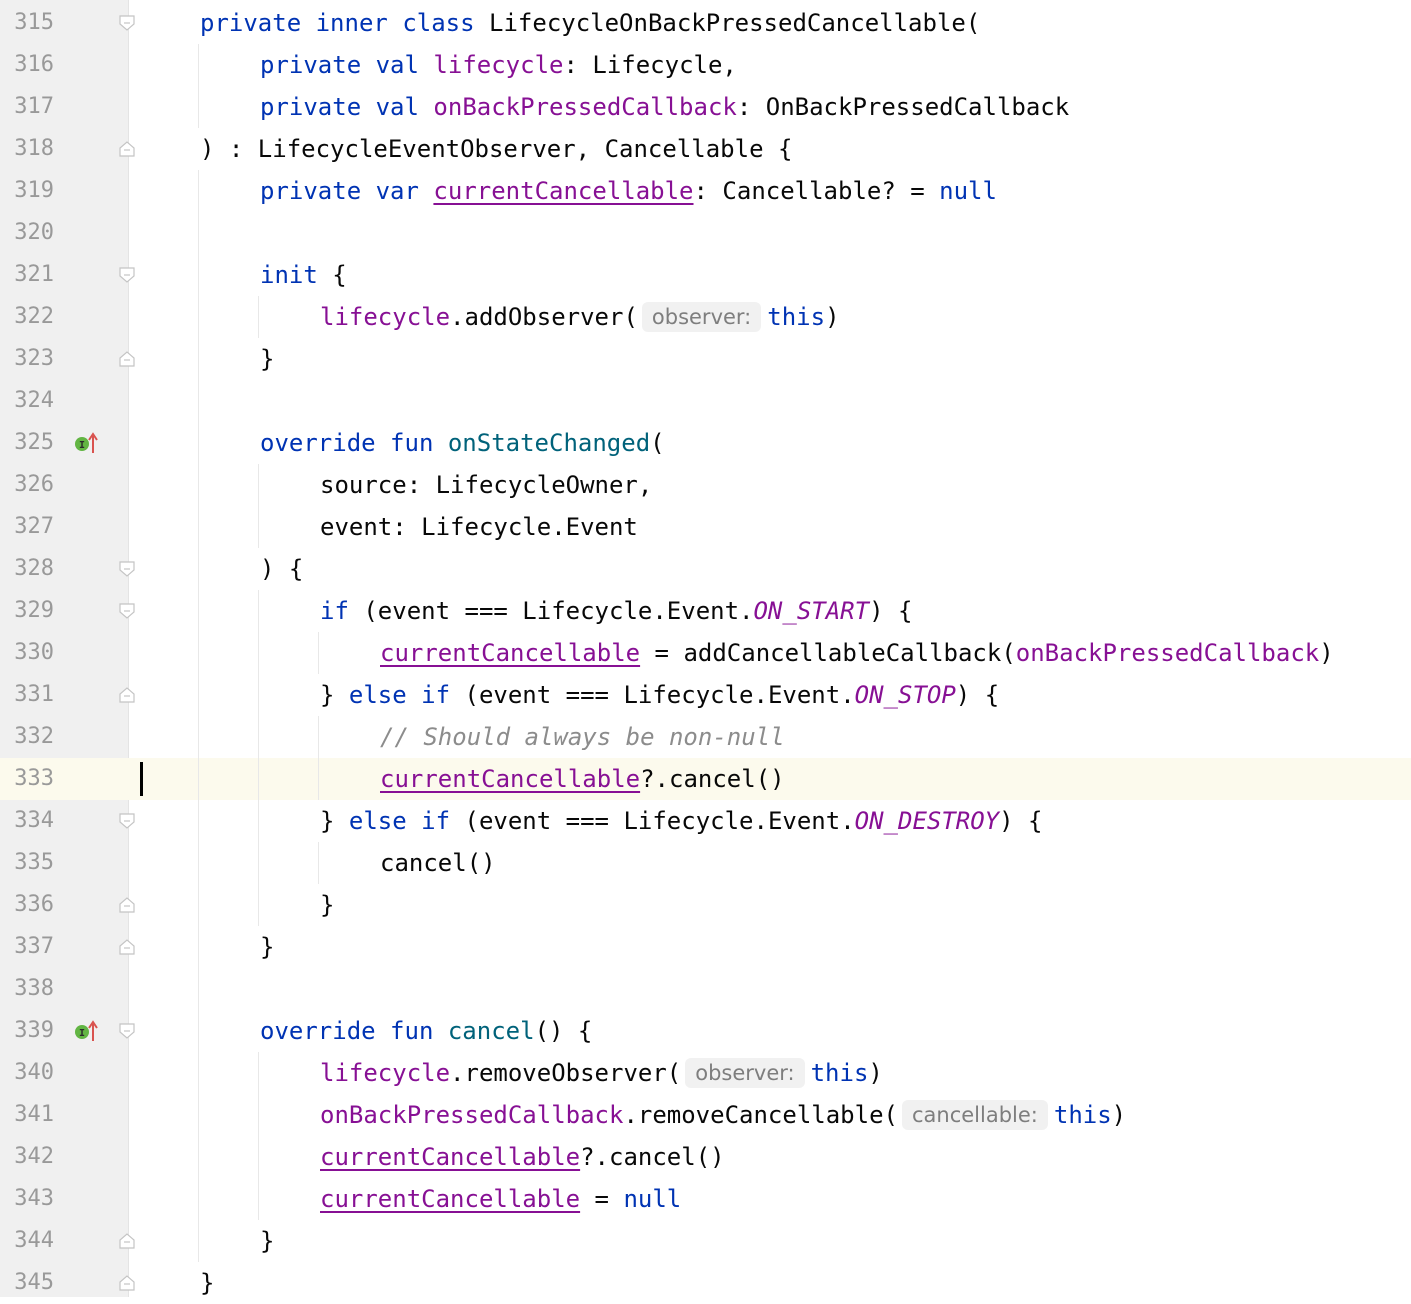 The image size is (1411, 1304). Describe the element at coordinates (30, 779) in the screenshot. I see `line-number: 333` at that location.